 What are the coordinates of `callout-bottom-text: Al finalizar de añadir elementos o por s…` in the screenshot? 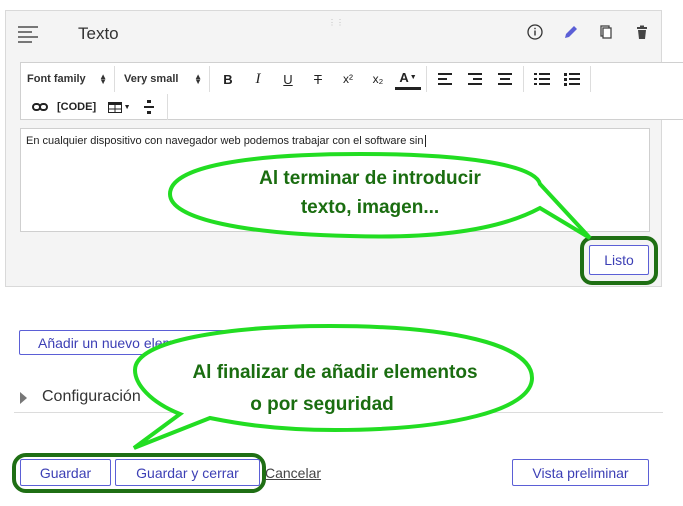 It's located at (335, 388).